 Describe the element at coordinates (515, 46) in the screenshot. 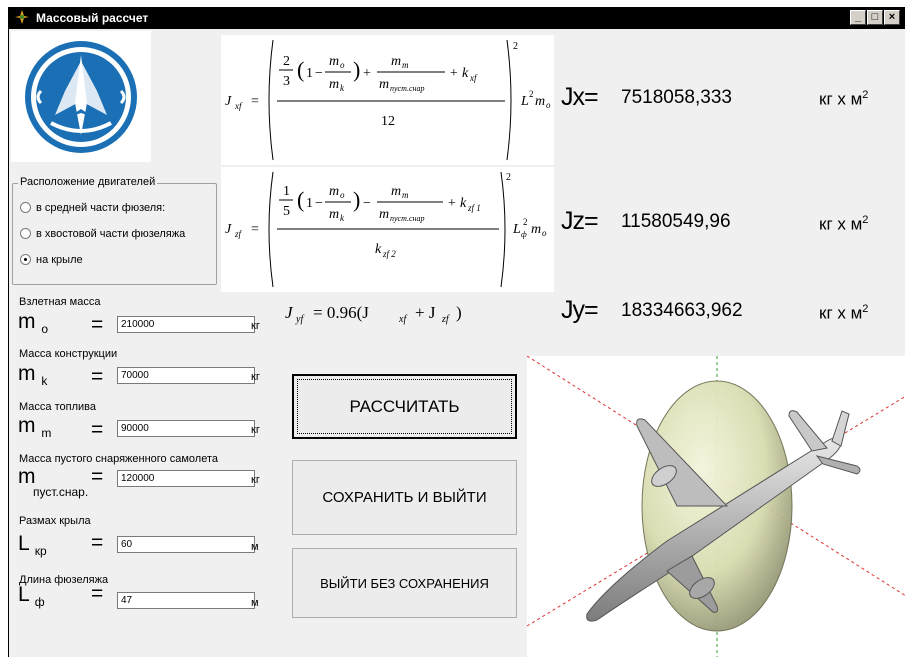

I see `f1-outer-exp: 2` at that location.